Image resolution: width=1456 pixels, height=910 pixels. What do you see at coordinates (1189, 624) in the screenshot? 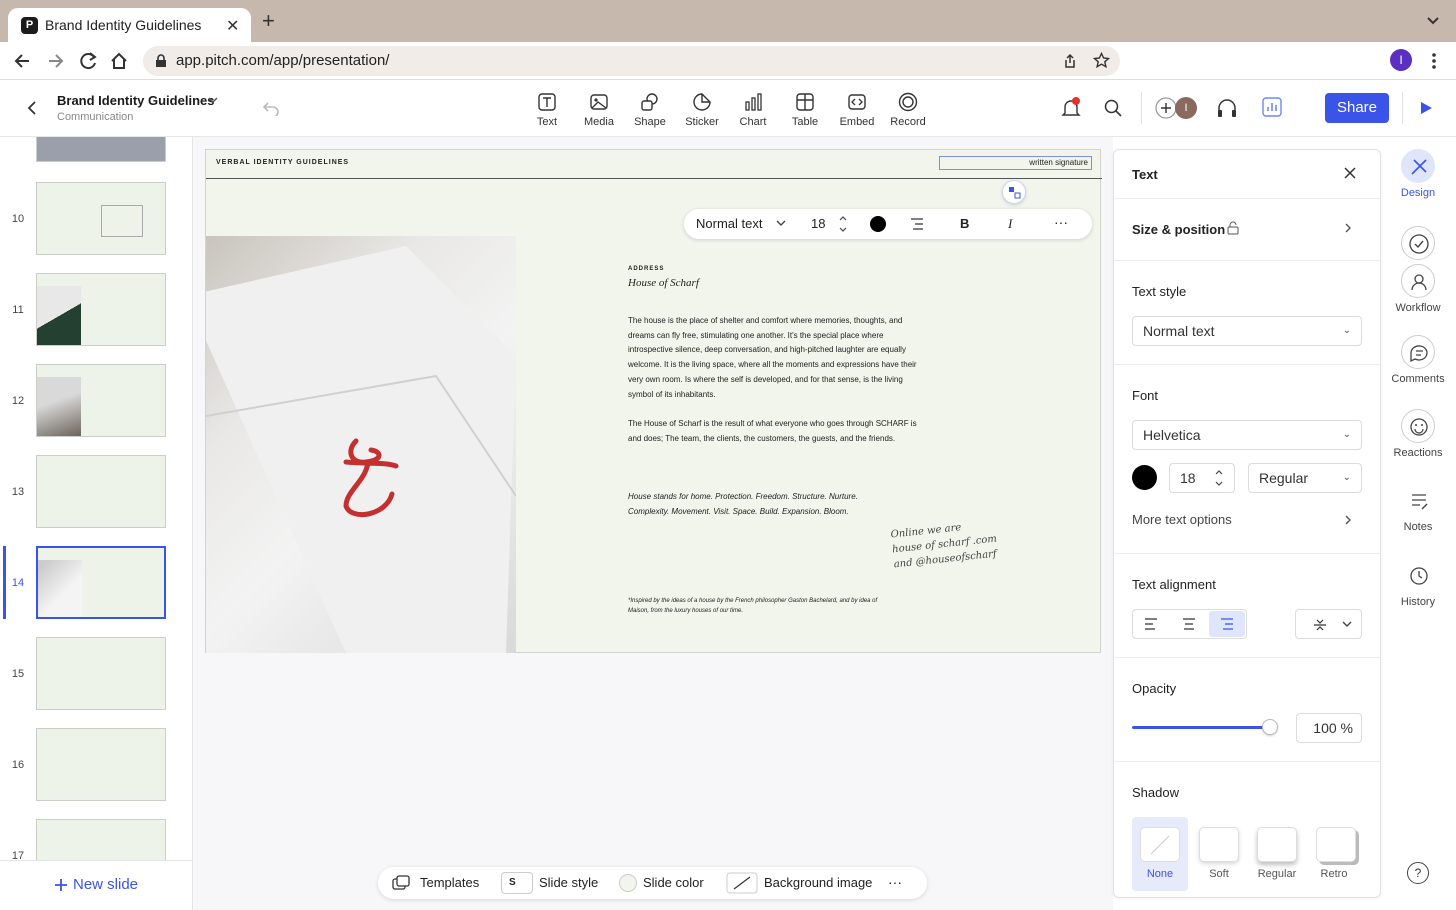
I see `align-center-icon` at bounding box center [1189, 624].